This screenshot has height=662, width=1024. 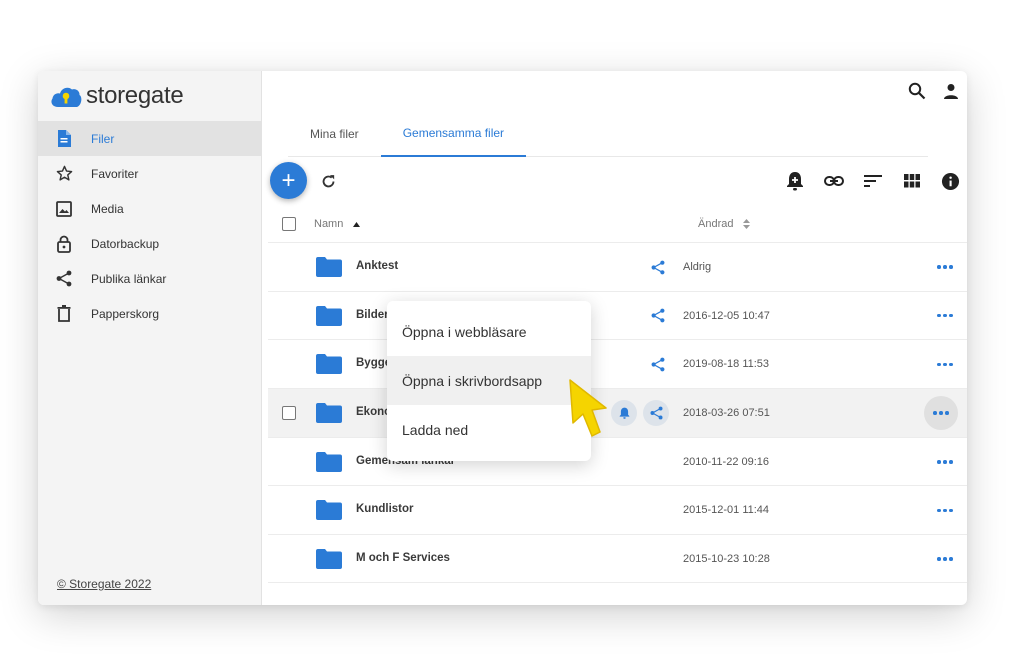 What do you see at coordinates (129, 278) in the screenshot?
I see `sidebar-item-label: Publika länkar` at bounding box center [129, 278].